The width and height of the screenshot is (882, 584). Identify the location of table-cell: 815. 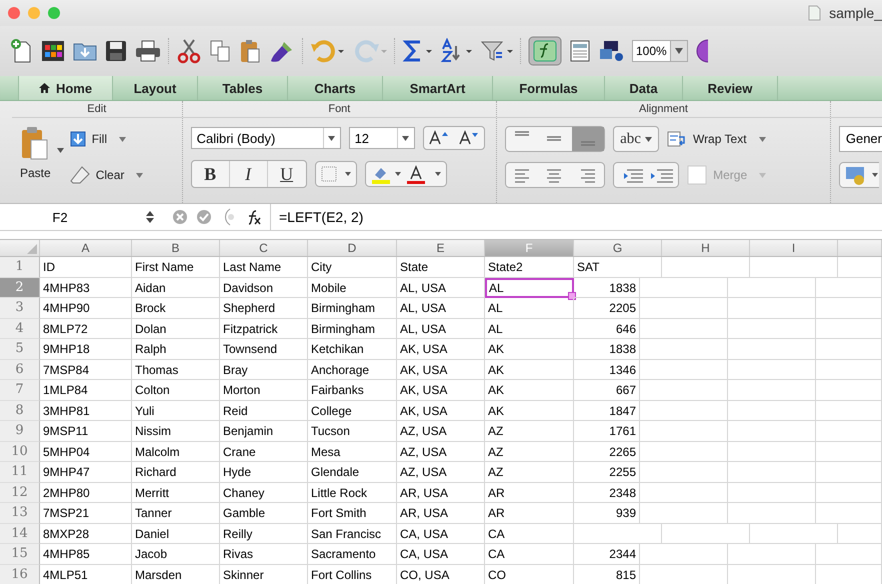
(607, 574).